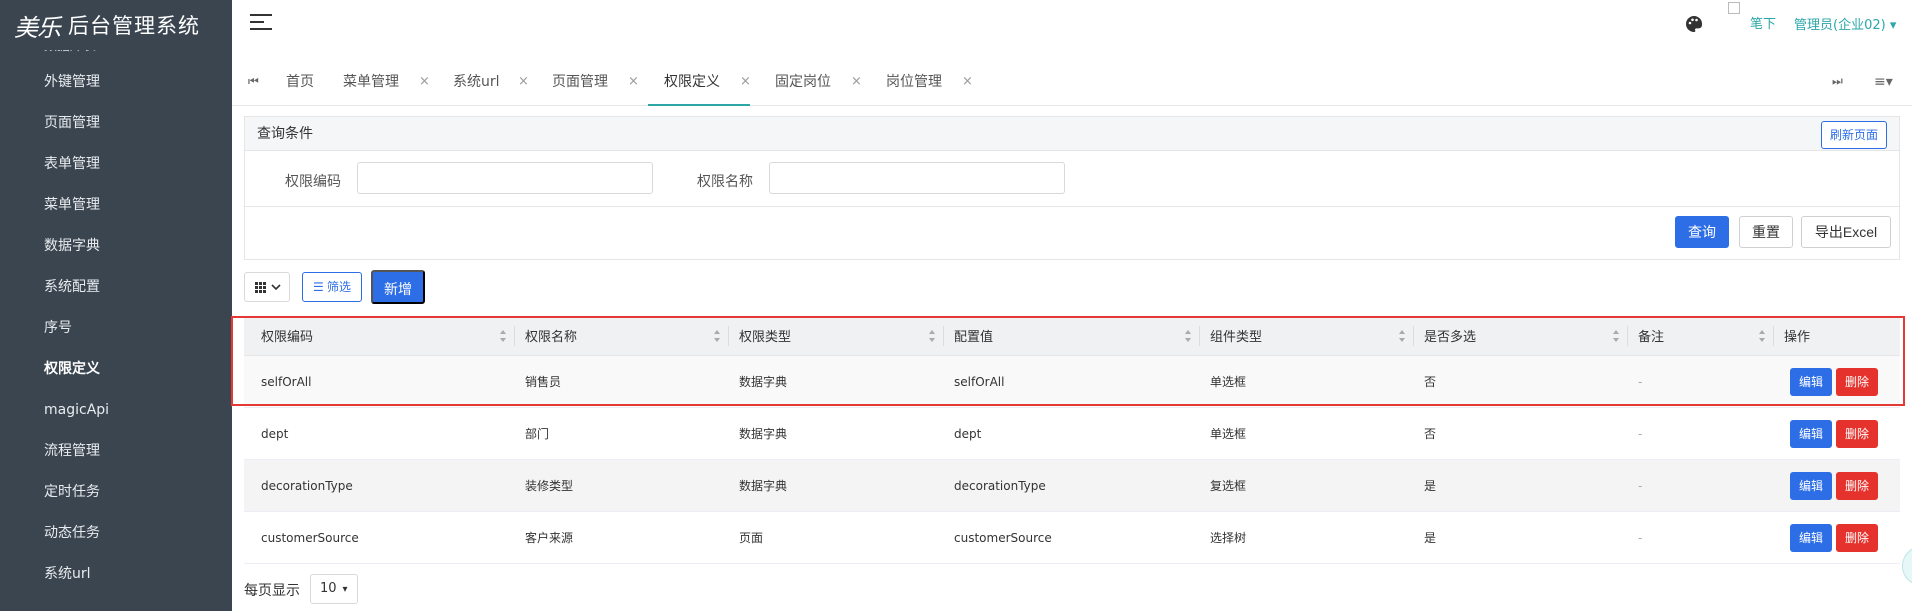  I want to click on search-button: 查询, so click(1702, 232).